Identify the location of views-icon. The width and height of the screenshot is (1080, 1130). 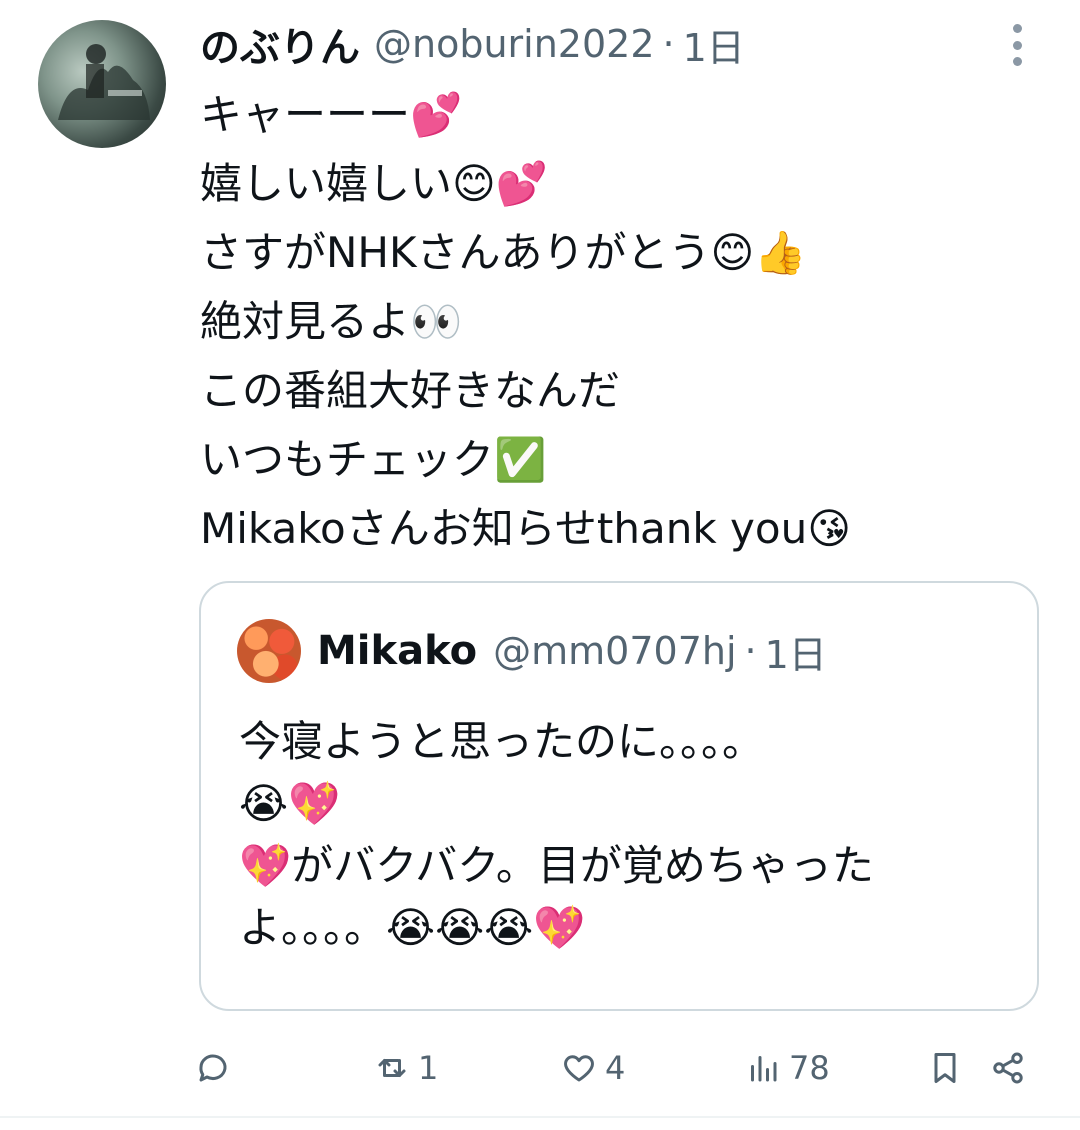
(764, 1069).